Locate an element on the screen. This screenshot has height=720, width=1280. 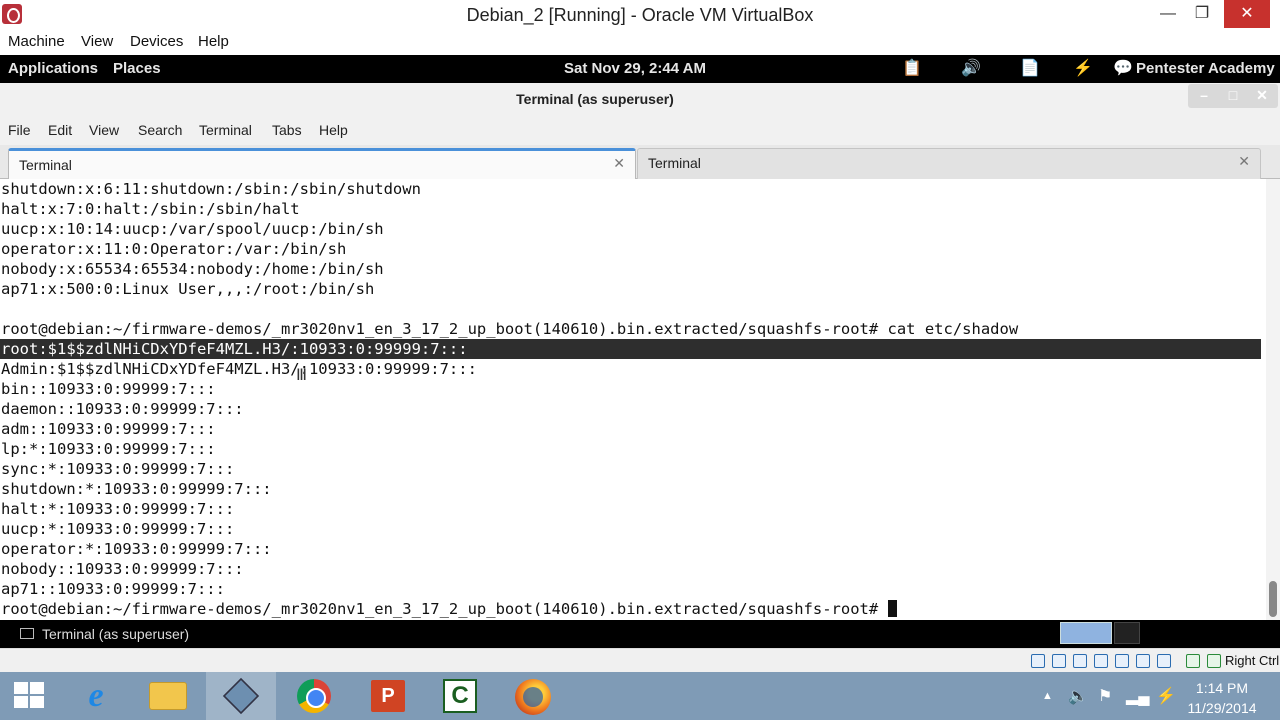
notes-icon: 📄 is located at coordinates (1030, 69).